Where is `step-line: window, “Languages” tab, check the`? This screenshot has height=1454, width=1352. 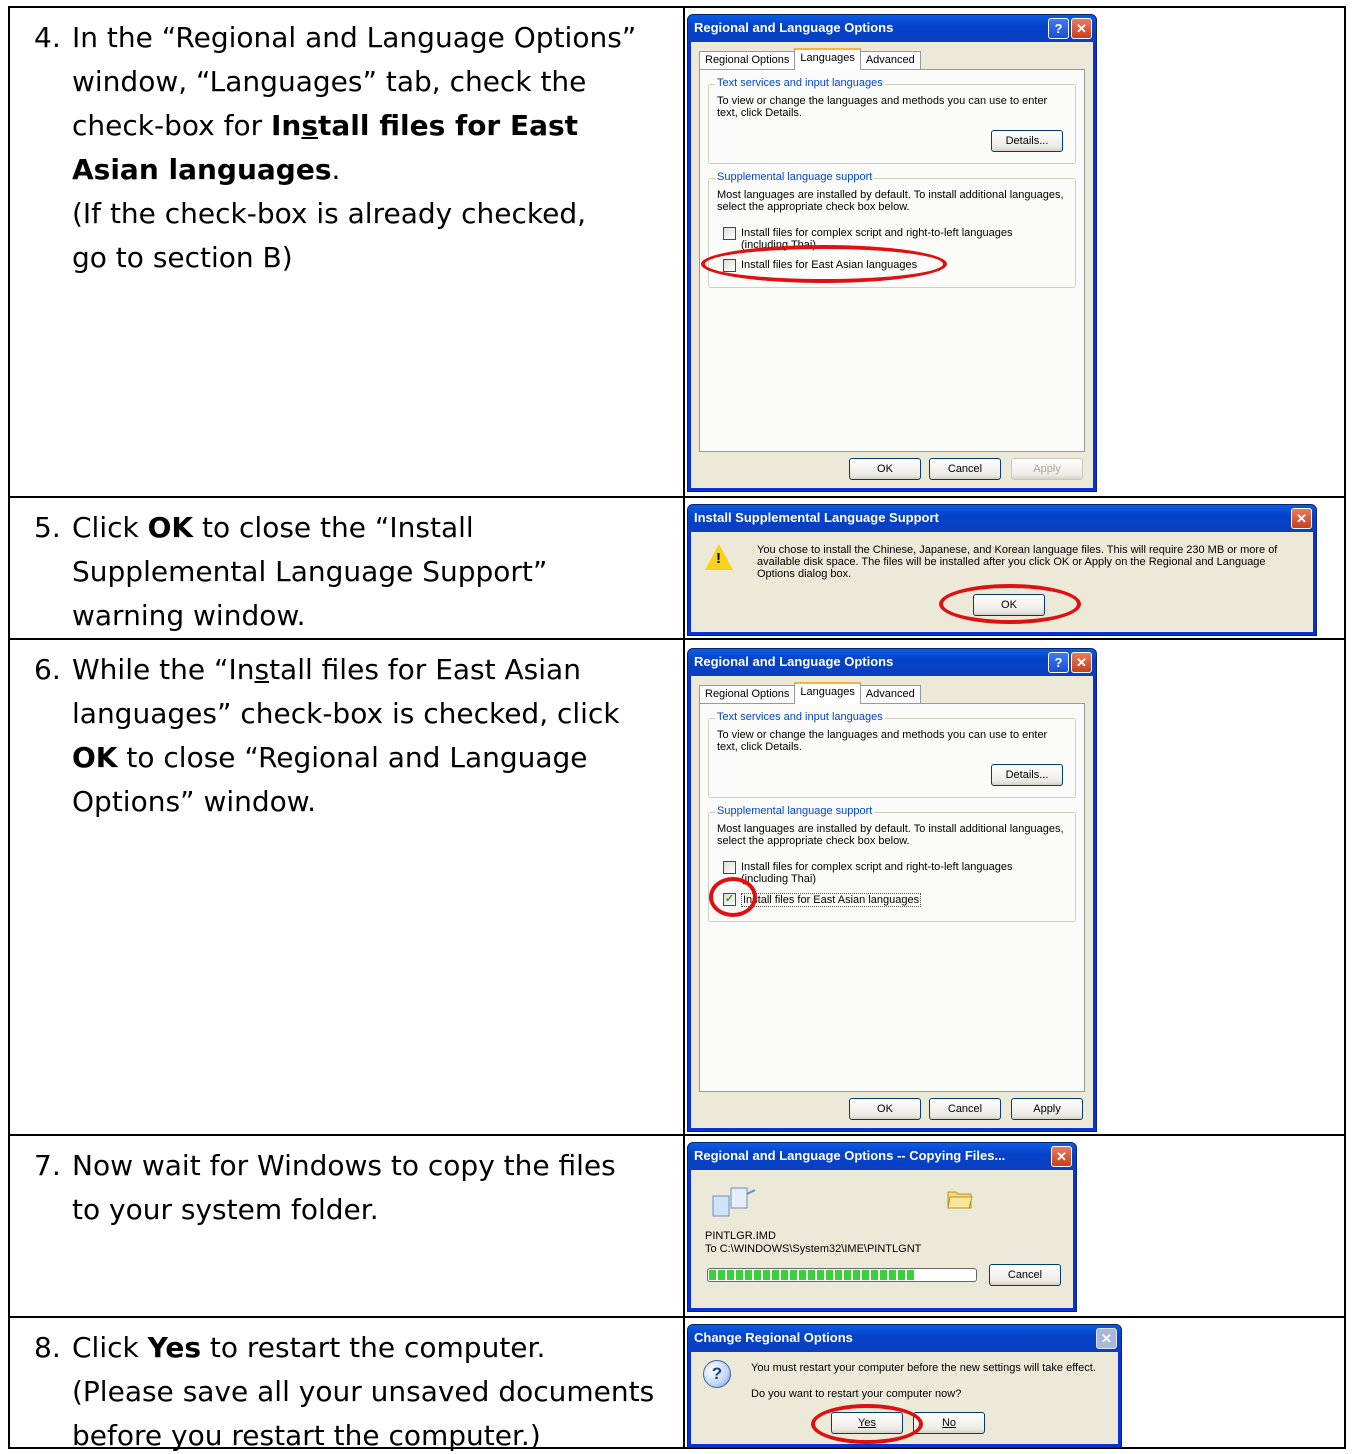
step-line: window, “Languages” tab, check the is located at coordinates (329, 81).